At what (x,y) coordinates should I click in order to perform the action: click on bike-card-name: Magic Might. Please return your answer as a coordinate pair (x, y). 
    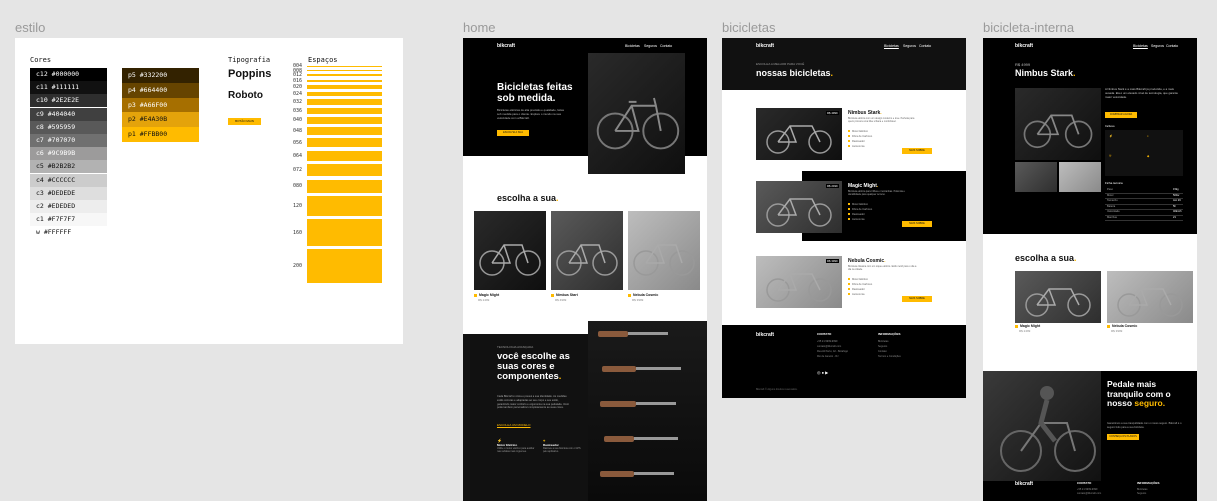
    Looking at the image, I should click on (486, 295).